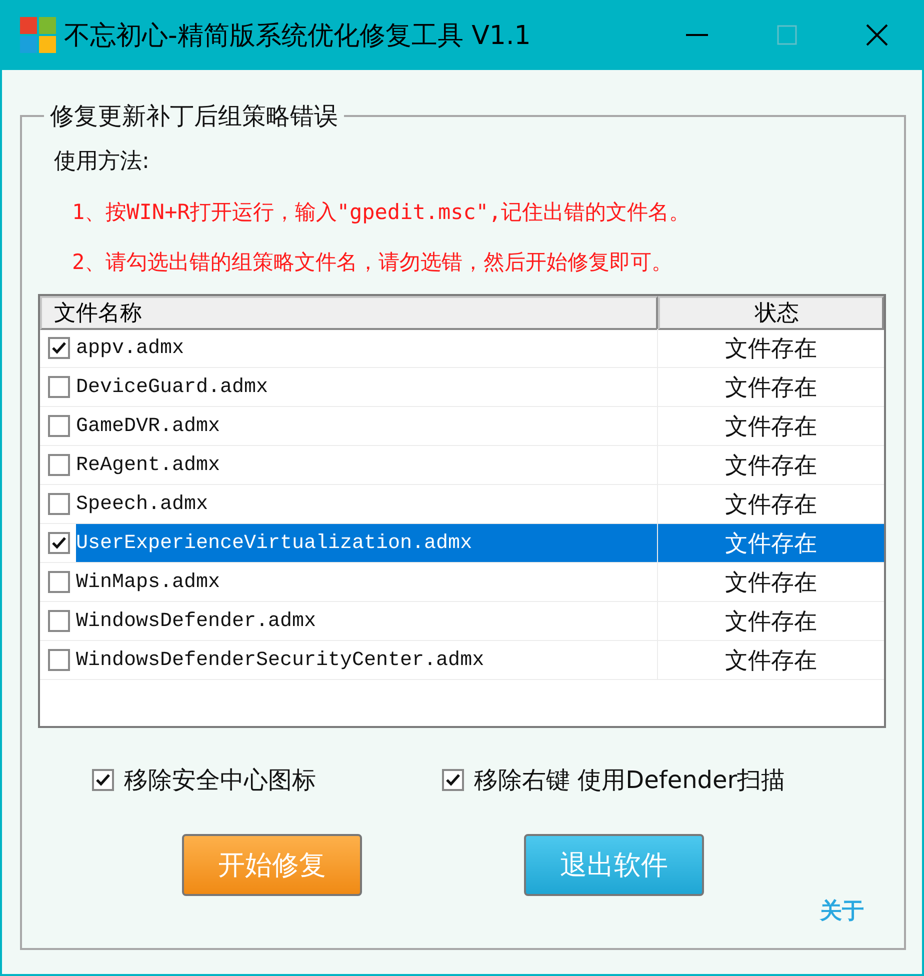  I want to click on file-name: WindowsDefenderSecurityCenter.admx, so click(366, 660).